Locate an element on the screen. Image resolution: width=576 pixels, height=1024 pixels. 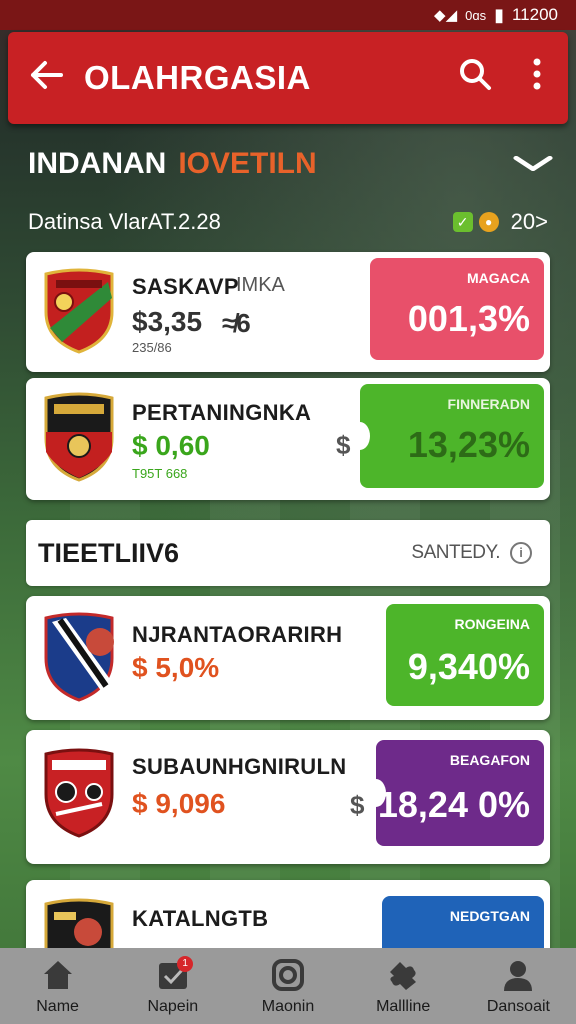
section-title-highlight: IOVETILN is located at coordinates (247, 163).